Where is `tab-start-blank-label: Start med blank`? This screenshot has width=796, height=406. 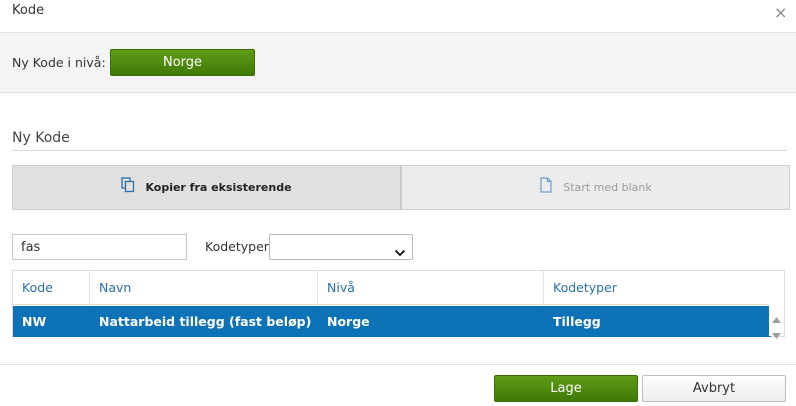
tab-start-blank-label: Start med blank is located at coordinates (607, 187).